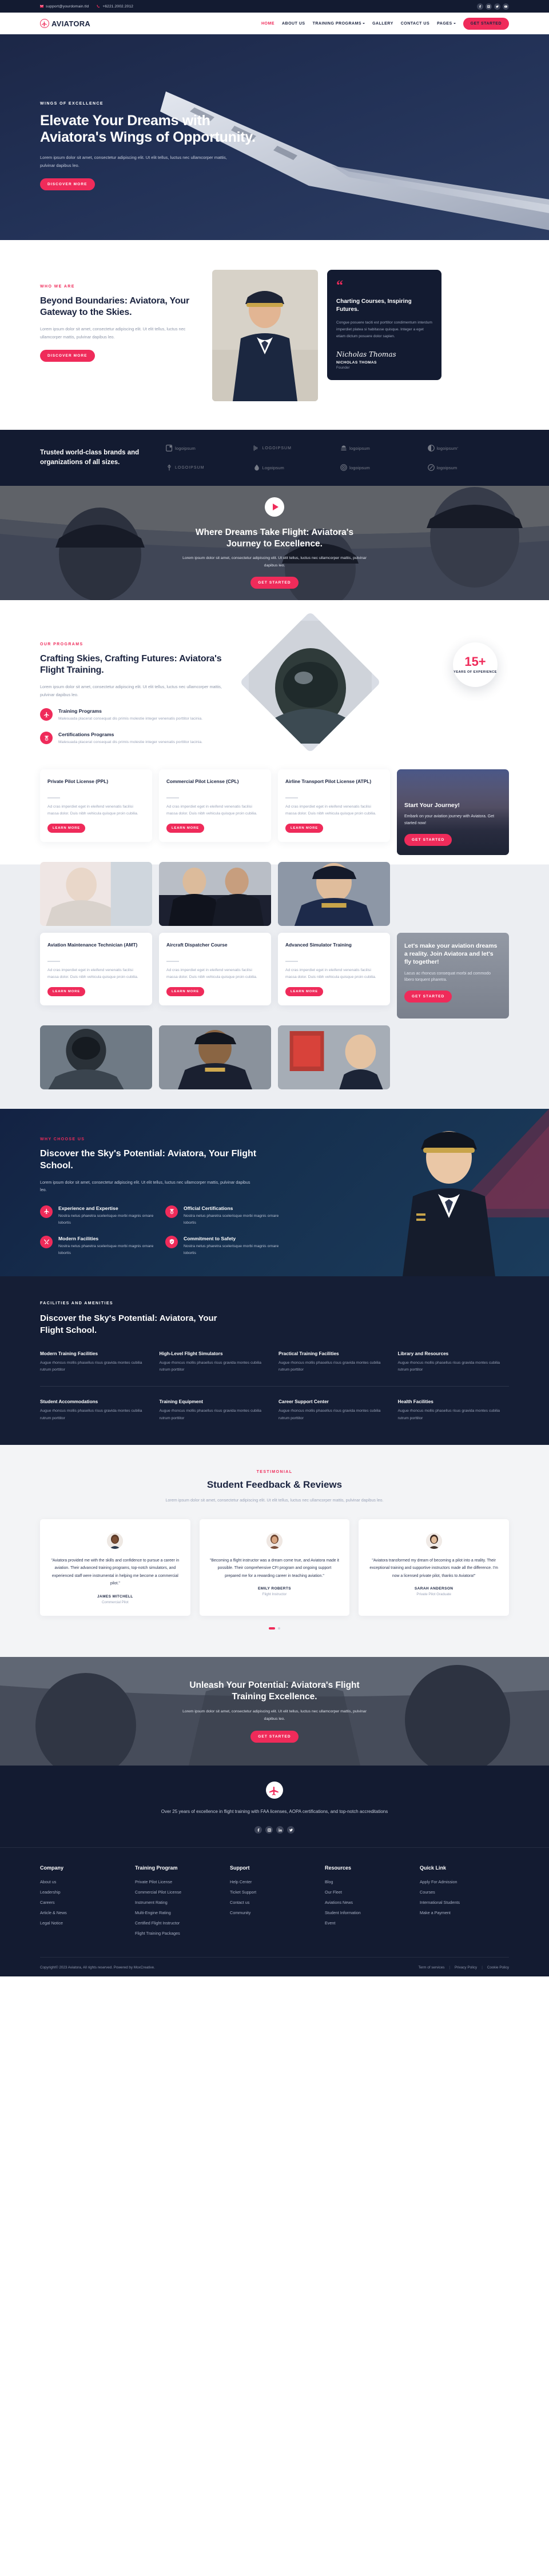 This screenshot has height=2576, width=549. What do you see at coordinates (84, 1912) in the screenshot?
I see `footer-link: Article & News` at bounding box center [84, 1912].